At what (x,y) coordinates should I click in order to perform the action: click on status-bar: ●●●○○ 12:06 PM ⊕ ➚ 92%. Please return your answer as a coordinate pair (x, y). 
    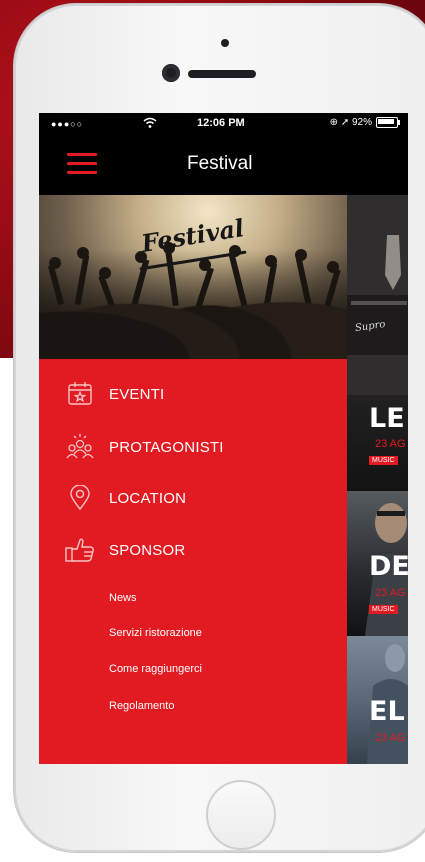
    Looking at the image, I should click on (223, 124).